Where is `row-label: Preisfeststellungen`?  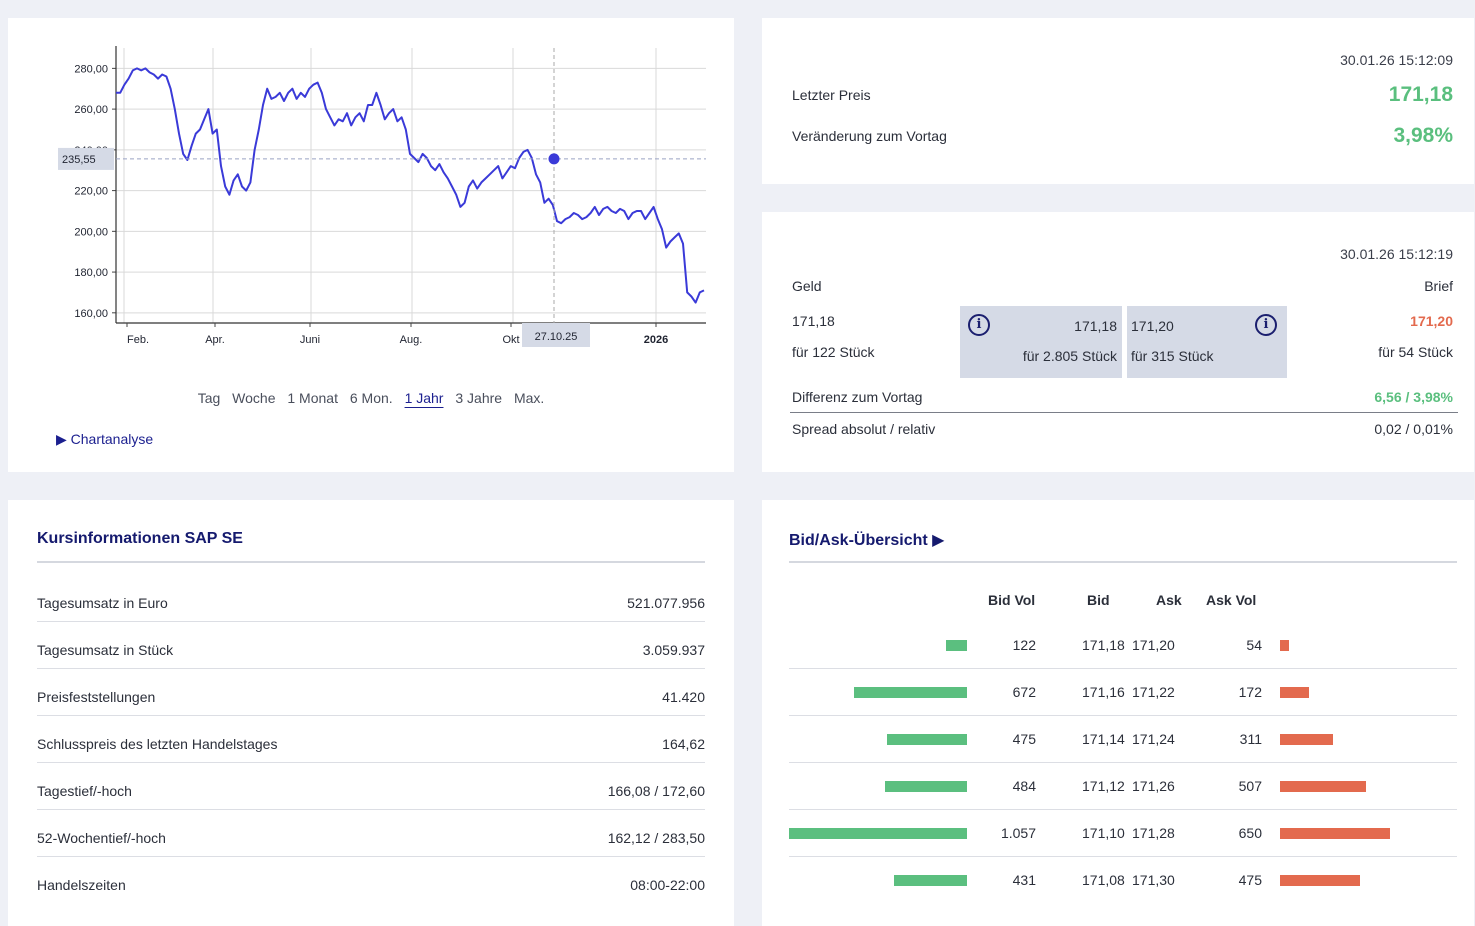
row-label: Preisfeststellungen is located at coordinates (96, 697).